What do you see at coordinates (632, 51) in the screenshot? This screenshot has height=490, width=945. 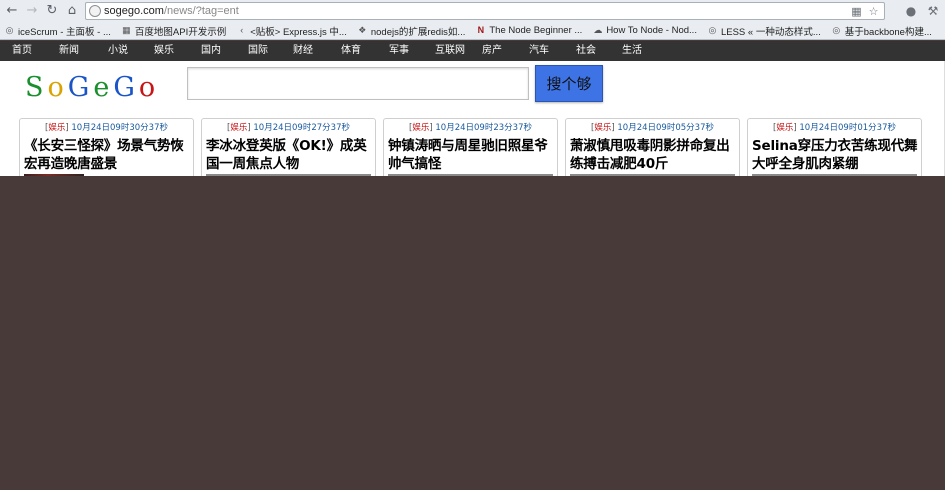 I see `nav-item: 生活` at bounding box center [632, 51].